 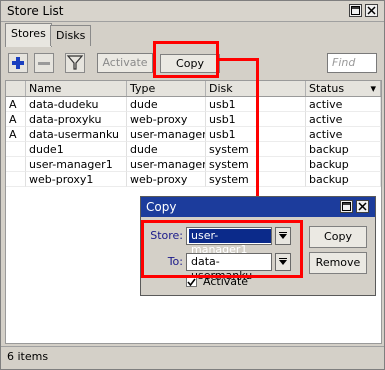 I want to click on checkmark-icon, so click(x=191, y=282).